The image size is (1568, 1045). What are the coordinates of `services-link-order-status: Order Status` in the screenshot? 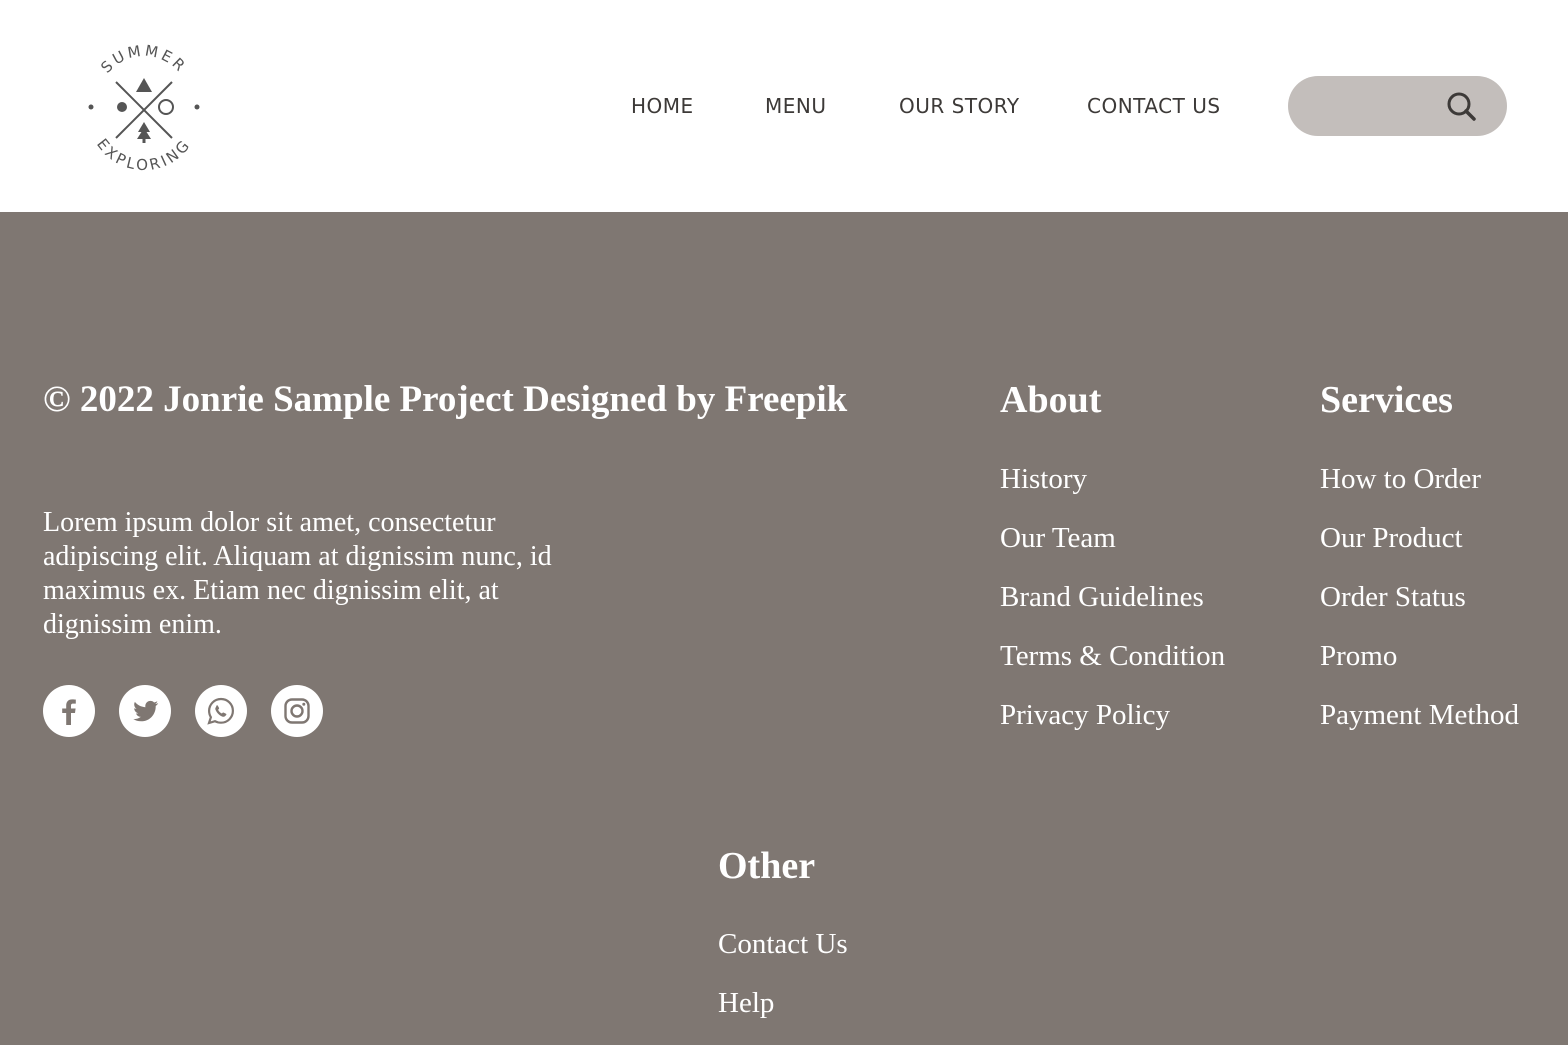 It's located at (1419, 609).